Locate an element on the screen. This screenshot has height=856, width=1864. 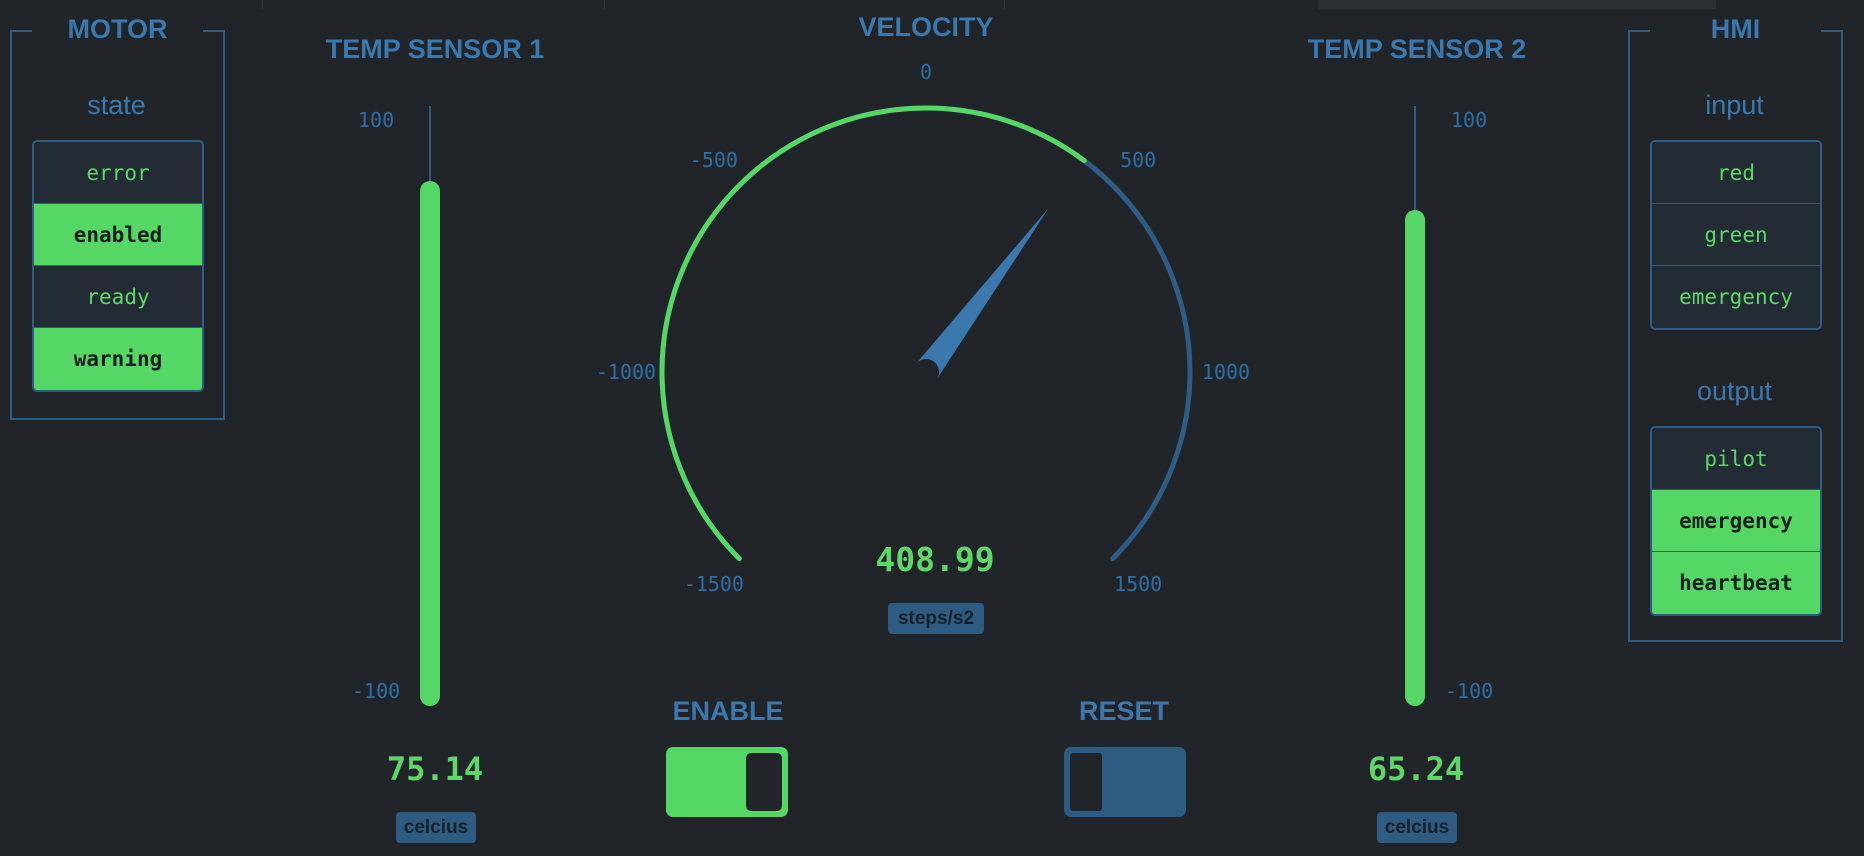
hmi-input-list: red green emergency is located at coordinates (1736, 235).